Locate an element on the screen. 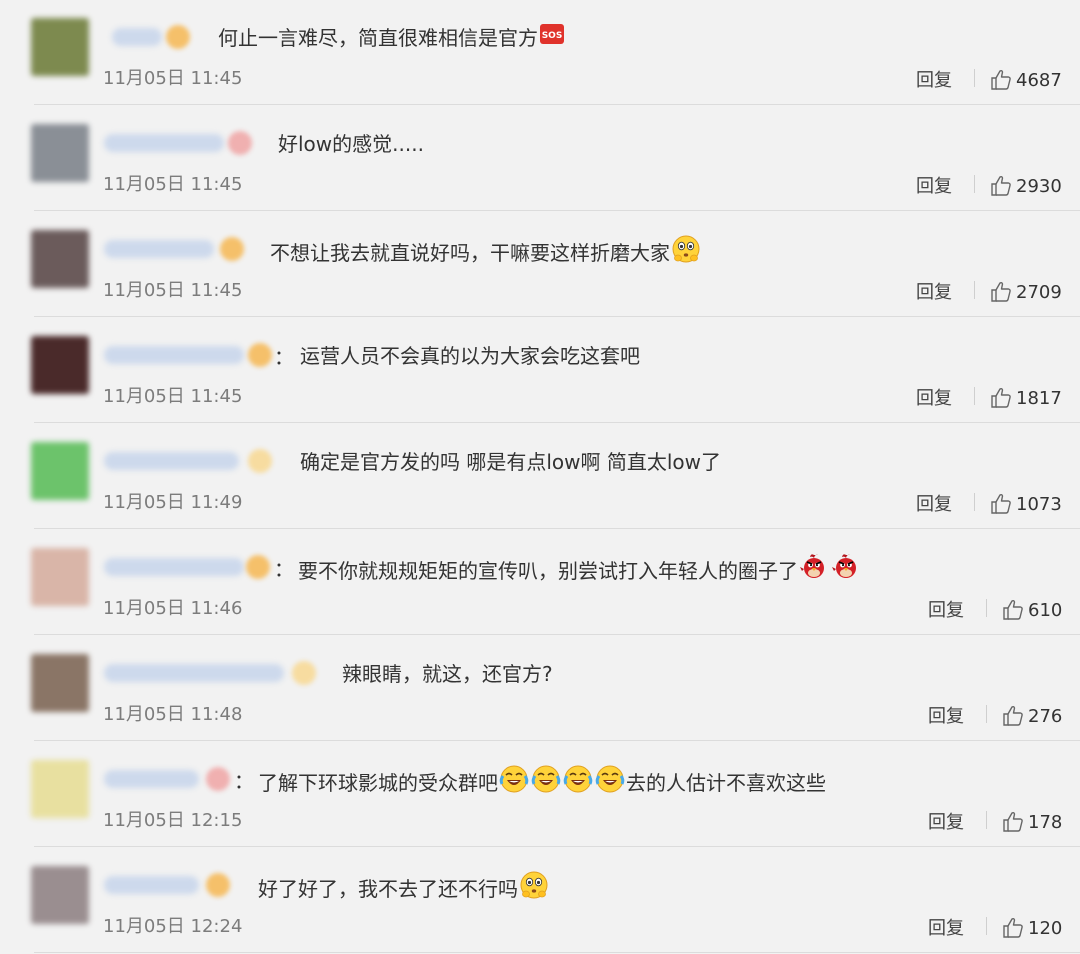 The image size is (1080, 954). comment-text-body: 运营人员不会真的以为大家会吃这套吧 is located at coordinates (470, 356).